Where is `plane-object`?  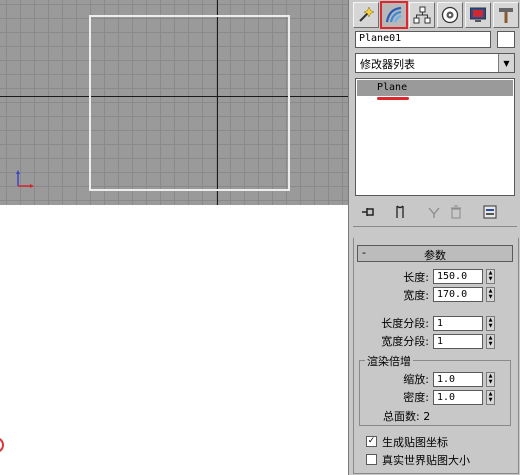
plane-object is located at coordinates (189, 103).